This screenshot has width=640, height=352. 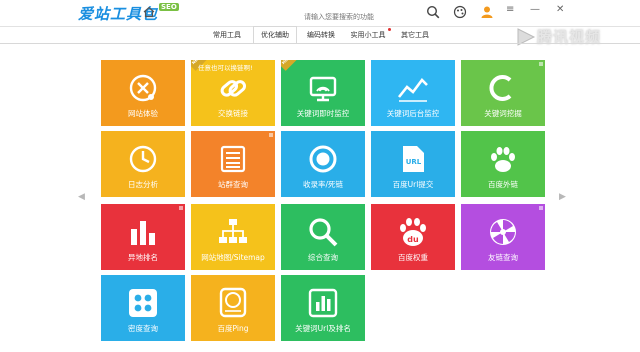 I want to click on tile-remote-ranking: 异地排名, so click(x=143, y=237).